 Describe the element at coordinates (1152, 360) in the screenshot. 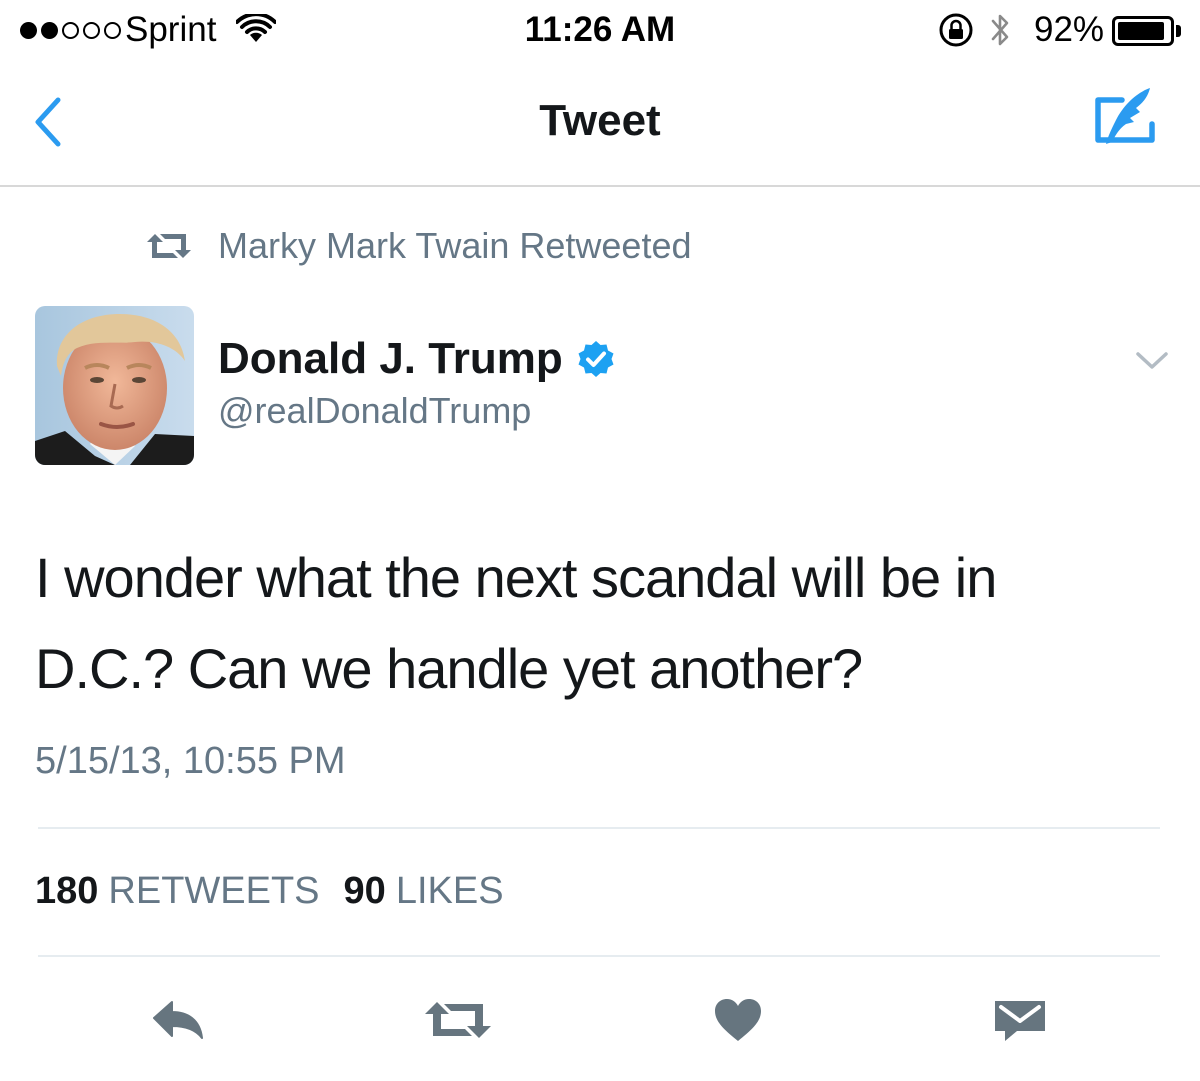

I see `chevron-down-icon` at that location.